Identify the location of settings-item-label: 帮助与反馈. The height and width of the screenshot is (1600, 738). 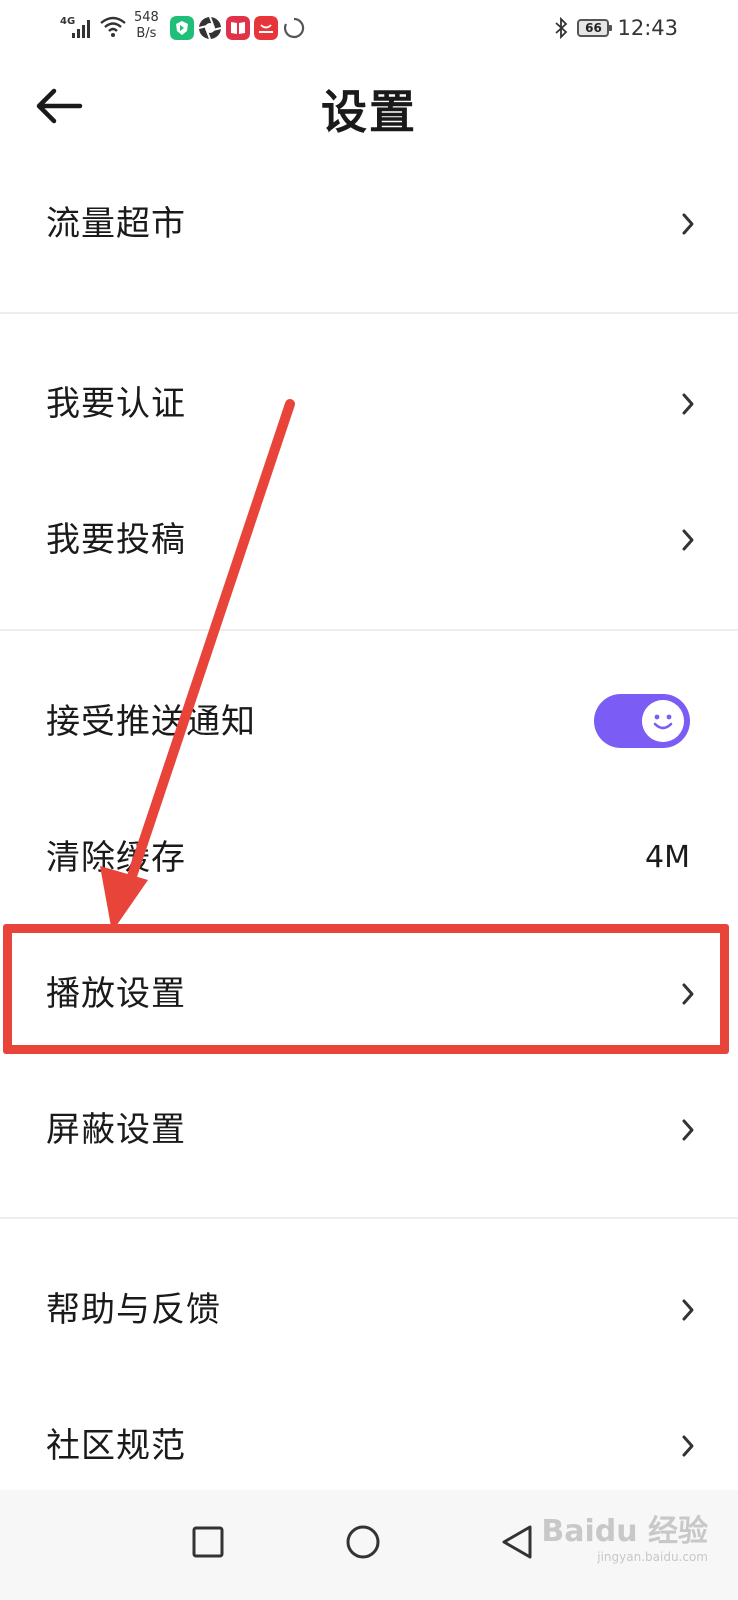
(133, 1310).